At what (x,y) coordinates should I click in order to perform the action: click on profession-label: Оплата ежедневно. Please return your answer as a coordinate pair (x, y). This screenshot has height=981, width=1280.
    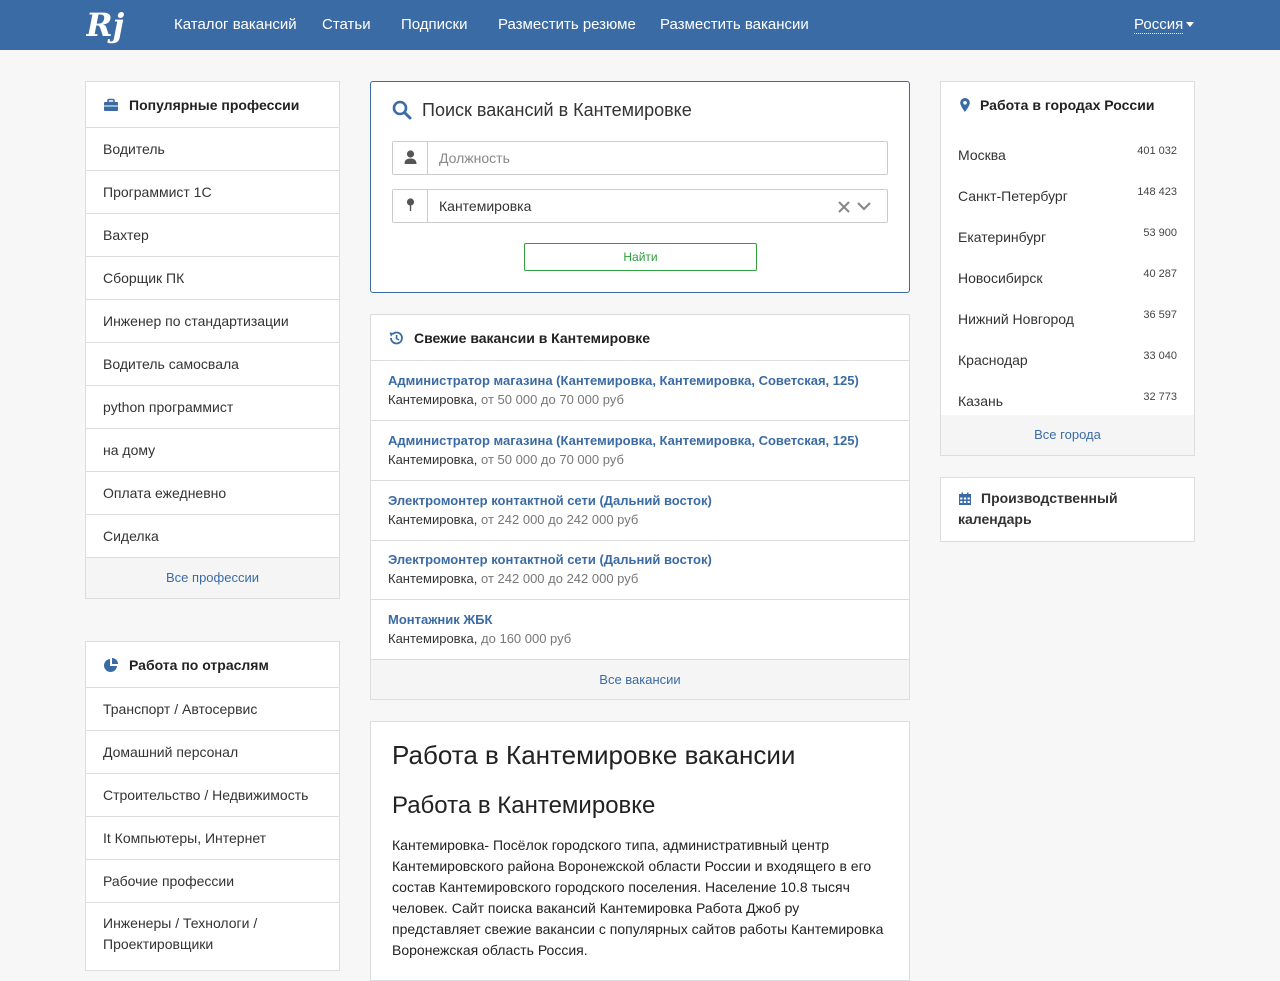
    Looking at the image, I should click on (165, 493).